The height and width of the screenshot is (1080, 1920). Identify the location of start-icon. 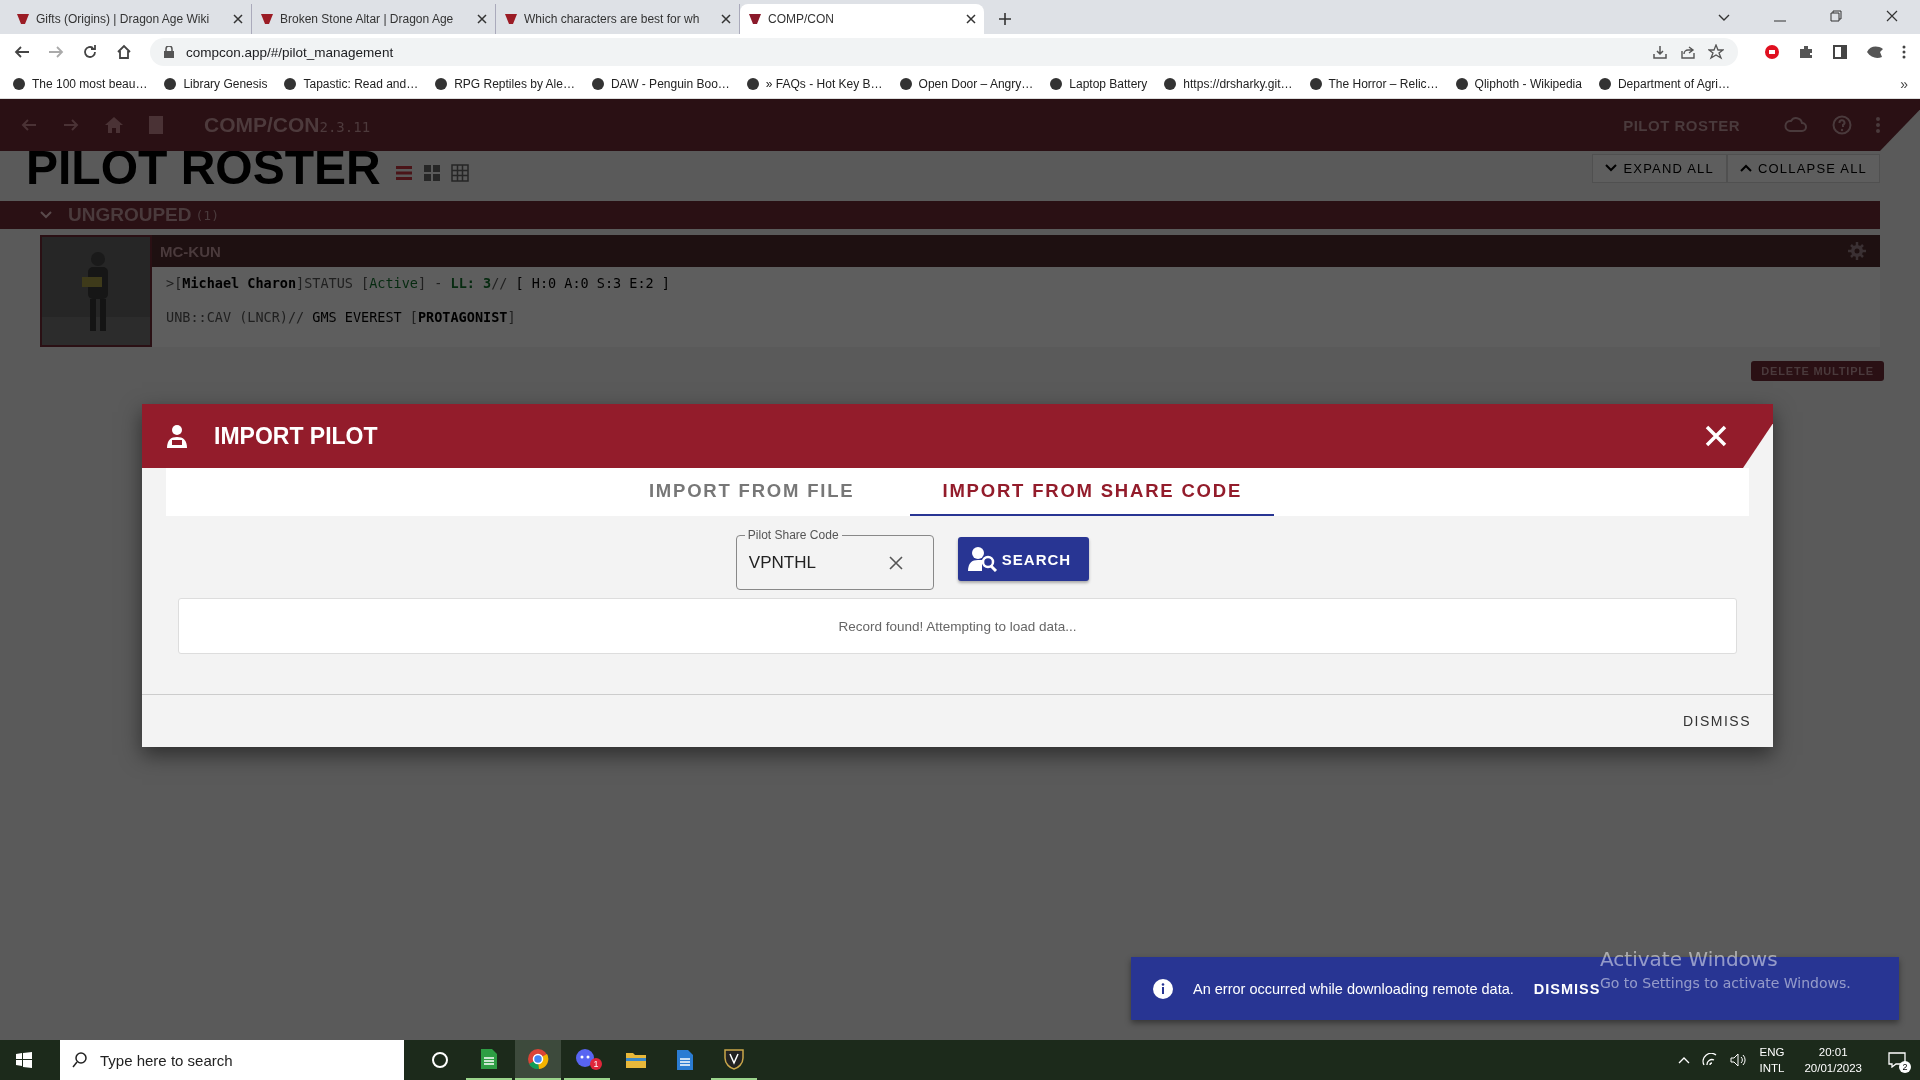
(24, 1060).